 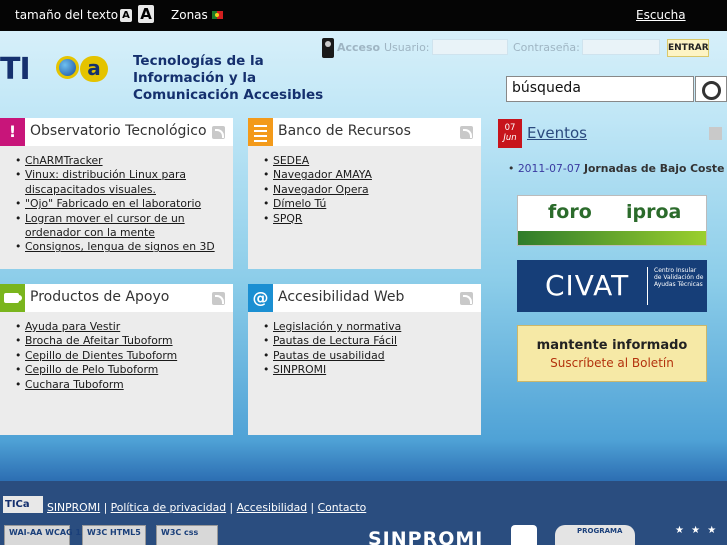 What do you see at coordinates (121, 327) in the screenshot?
I see `list-item: Ayuda para Vestir` at bounding box center [121, 327].